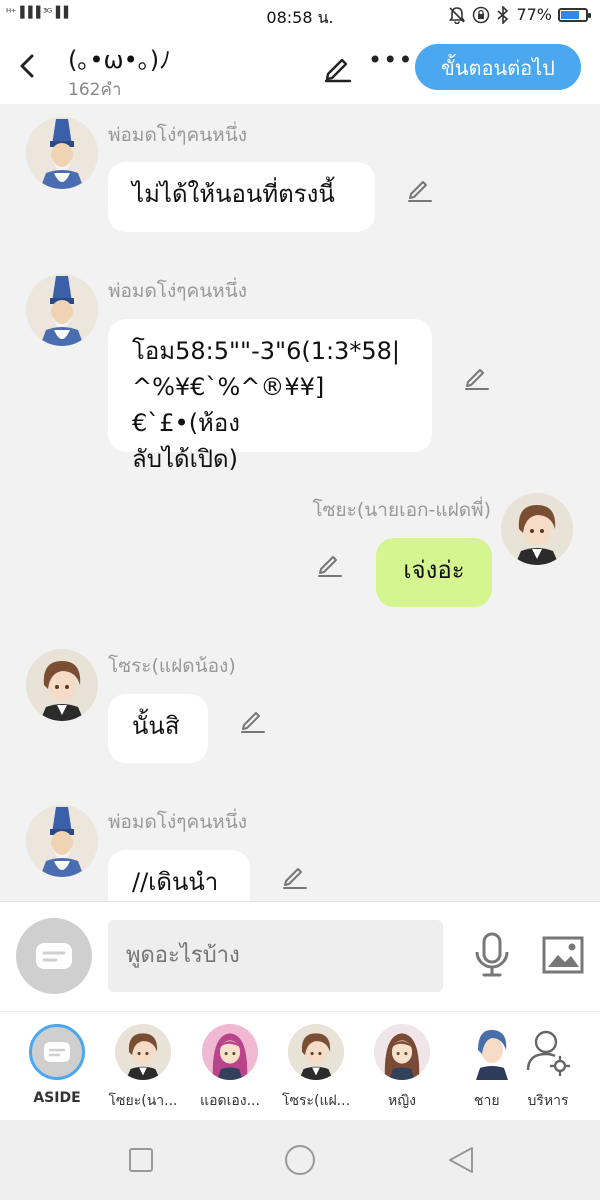  What do you see at coordinates (266, 351) in the screenshot?
I see `message-text-line: โอม58:5""-3"6(1:3*58|` at bounding box center [266, 351].